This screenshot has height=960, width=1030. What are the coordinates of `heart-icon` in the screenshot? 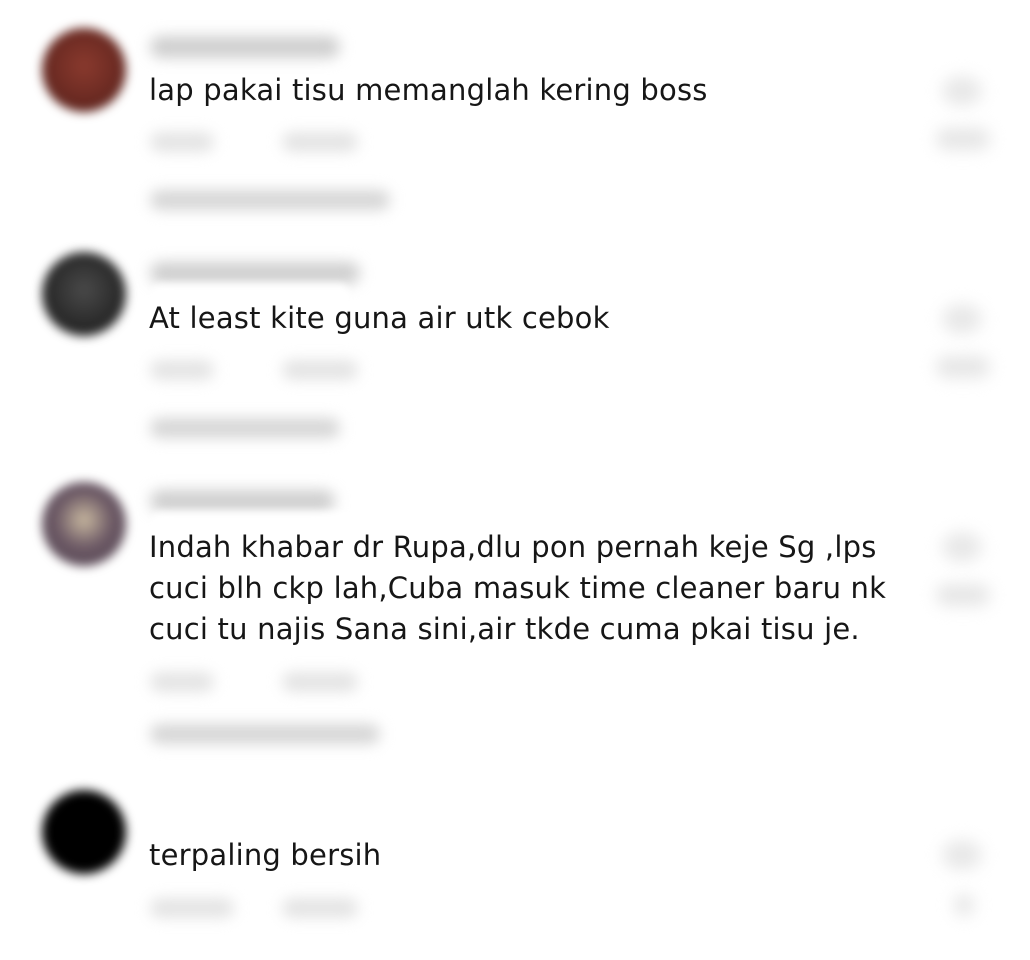 It's located at (962, 855).